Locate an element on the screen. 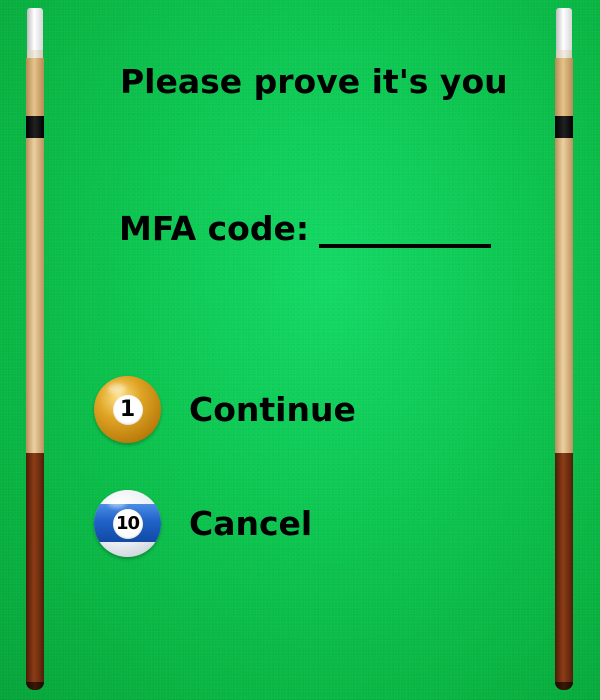 The width and height of the screenshot is (600, 700). mfa-row: MFA code: is located at coordinates (305, 226).